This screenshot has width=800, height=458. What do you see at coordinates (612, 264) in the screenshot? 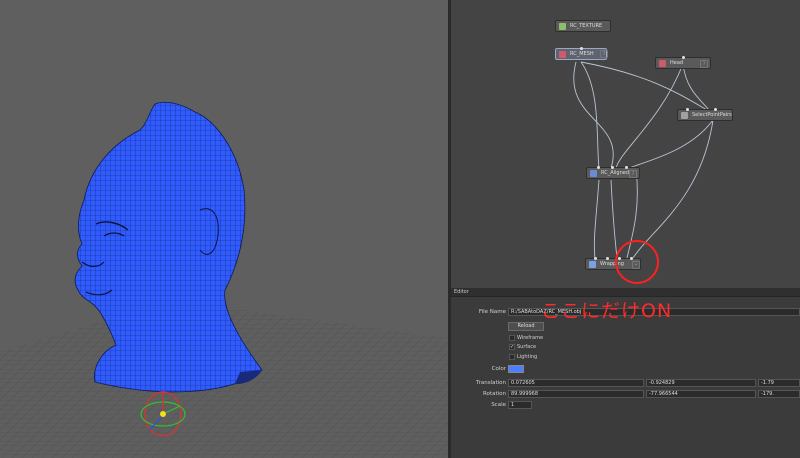
I see `node-label: Wrapping` at bounding box center [612, 264].